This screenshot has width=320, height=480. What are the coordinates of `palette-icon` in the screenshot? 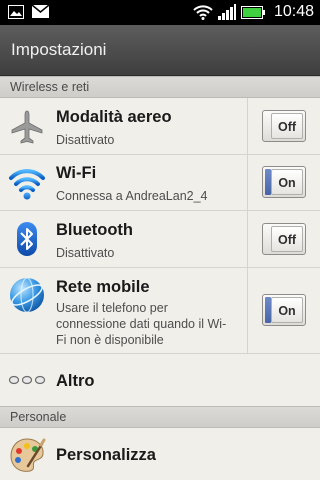 It's located at (28, 455).